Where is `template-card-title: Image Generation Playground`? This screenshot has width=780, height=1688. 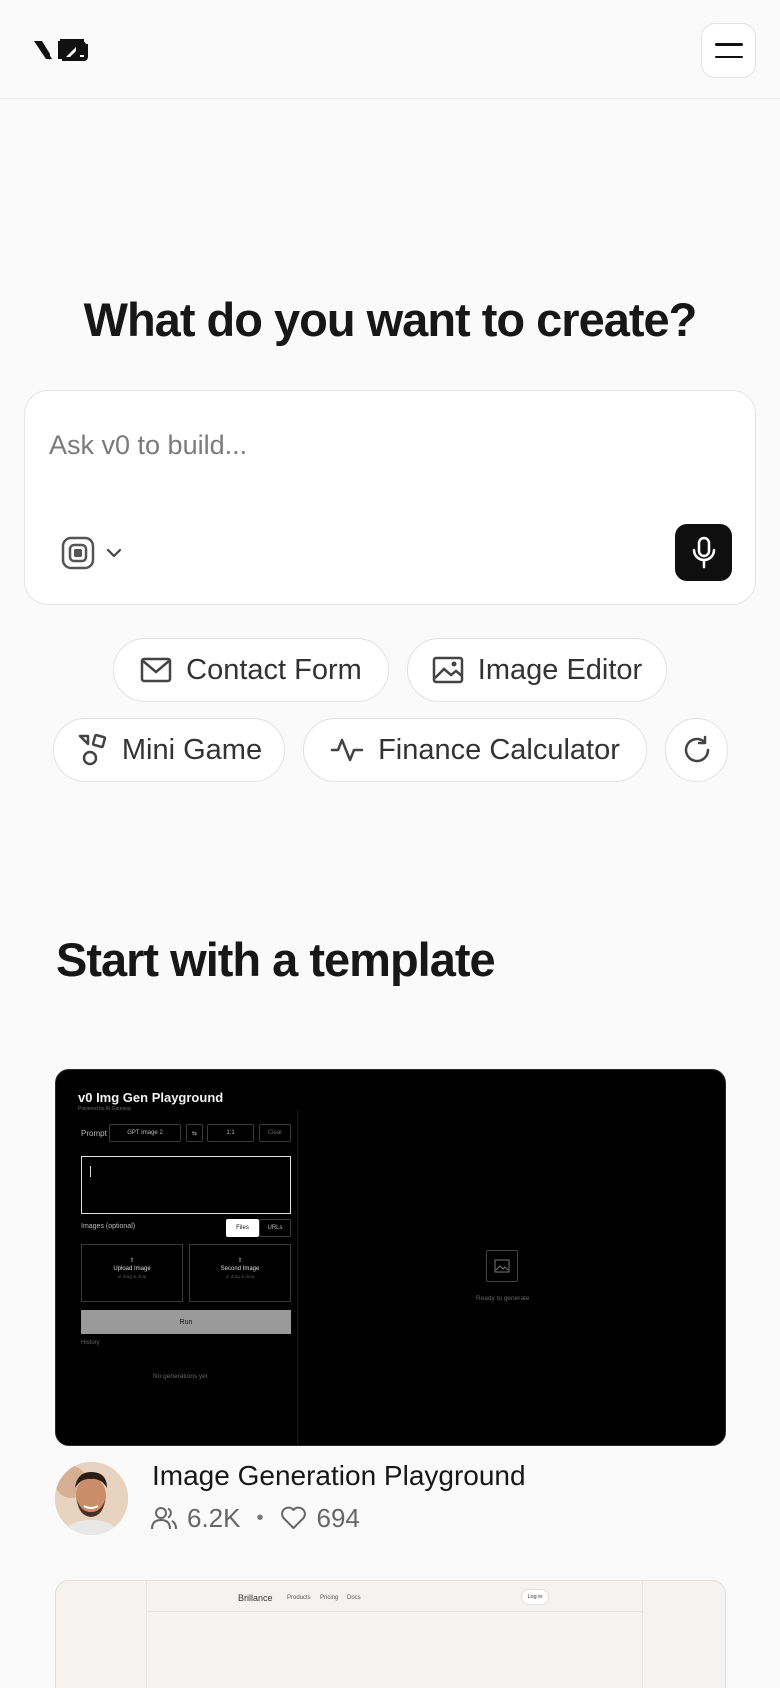 template-card-title: Image Generation Playground is located at coordinates (339, 1476).